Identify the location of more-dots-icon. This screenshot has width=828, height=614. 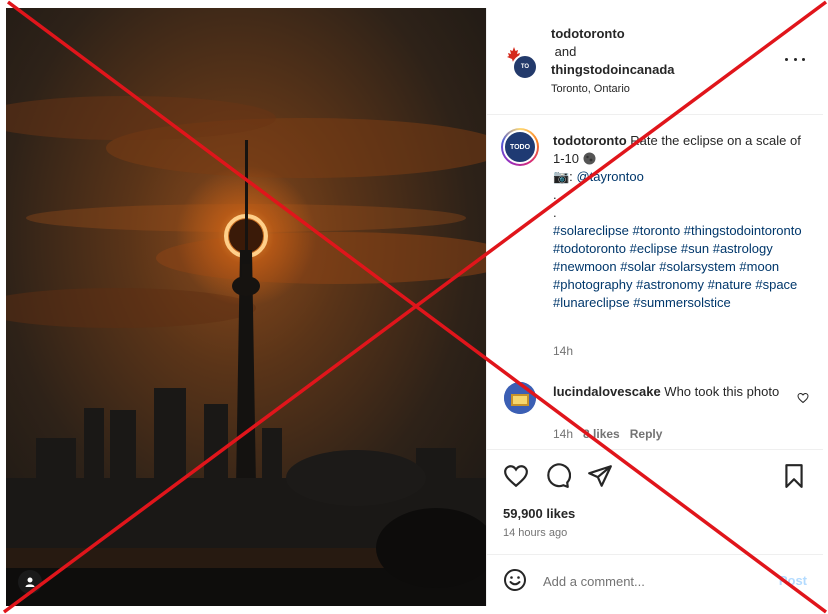
(786, 59).